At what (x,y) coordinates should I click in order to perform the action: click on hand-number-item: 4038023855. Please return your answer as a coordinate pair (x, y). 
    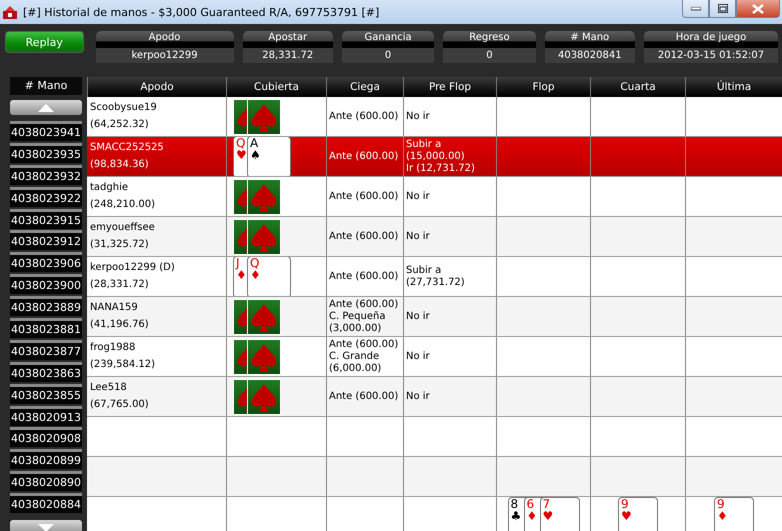
    Looking at the image, I should click on (46, 394).